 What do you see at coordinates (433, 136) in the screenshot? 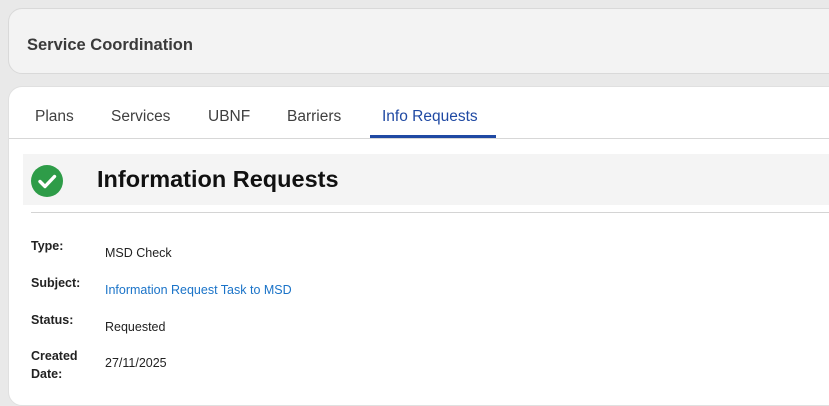
I see `active-tab-indicator` at bounding box center [433, 136].